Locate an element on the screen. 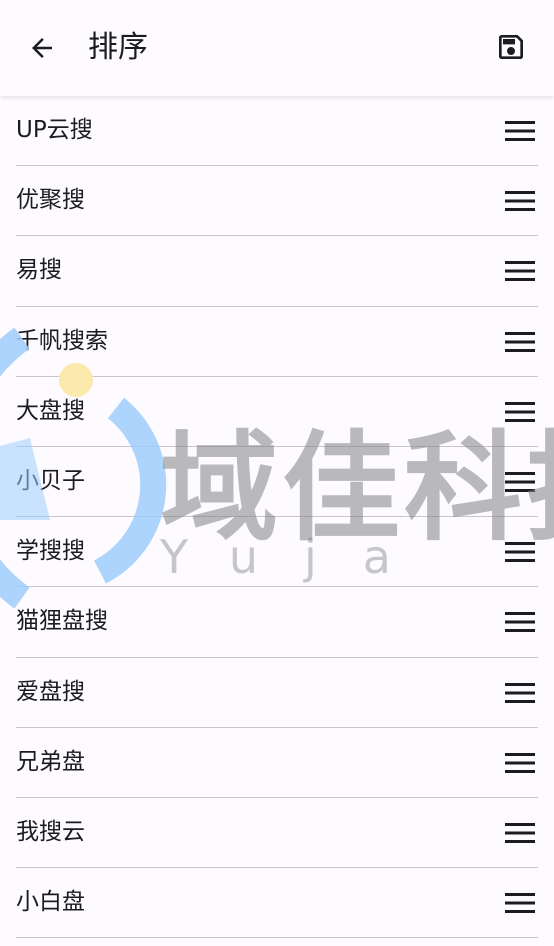 This screenshot has width=554, height=946. list-item: 我搜云 is located at coordinates (277, 833).